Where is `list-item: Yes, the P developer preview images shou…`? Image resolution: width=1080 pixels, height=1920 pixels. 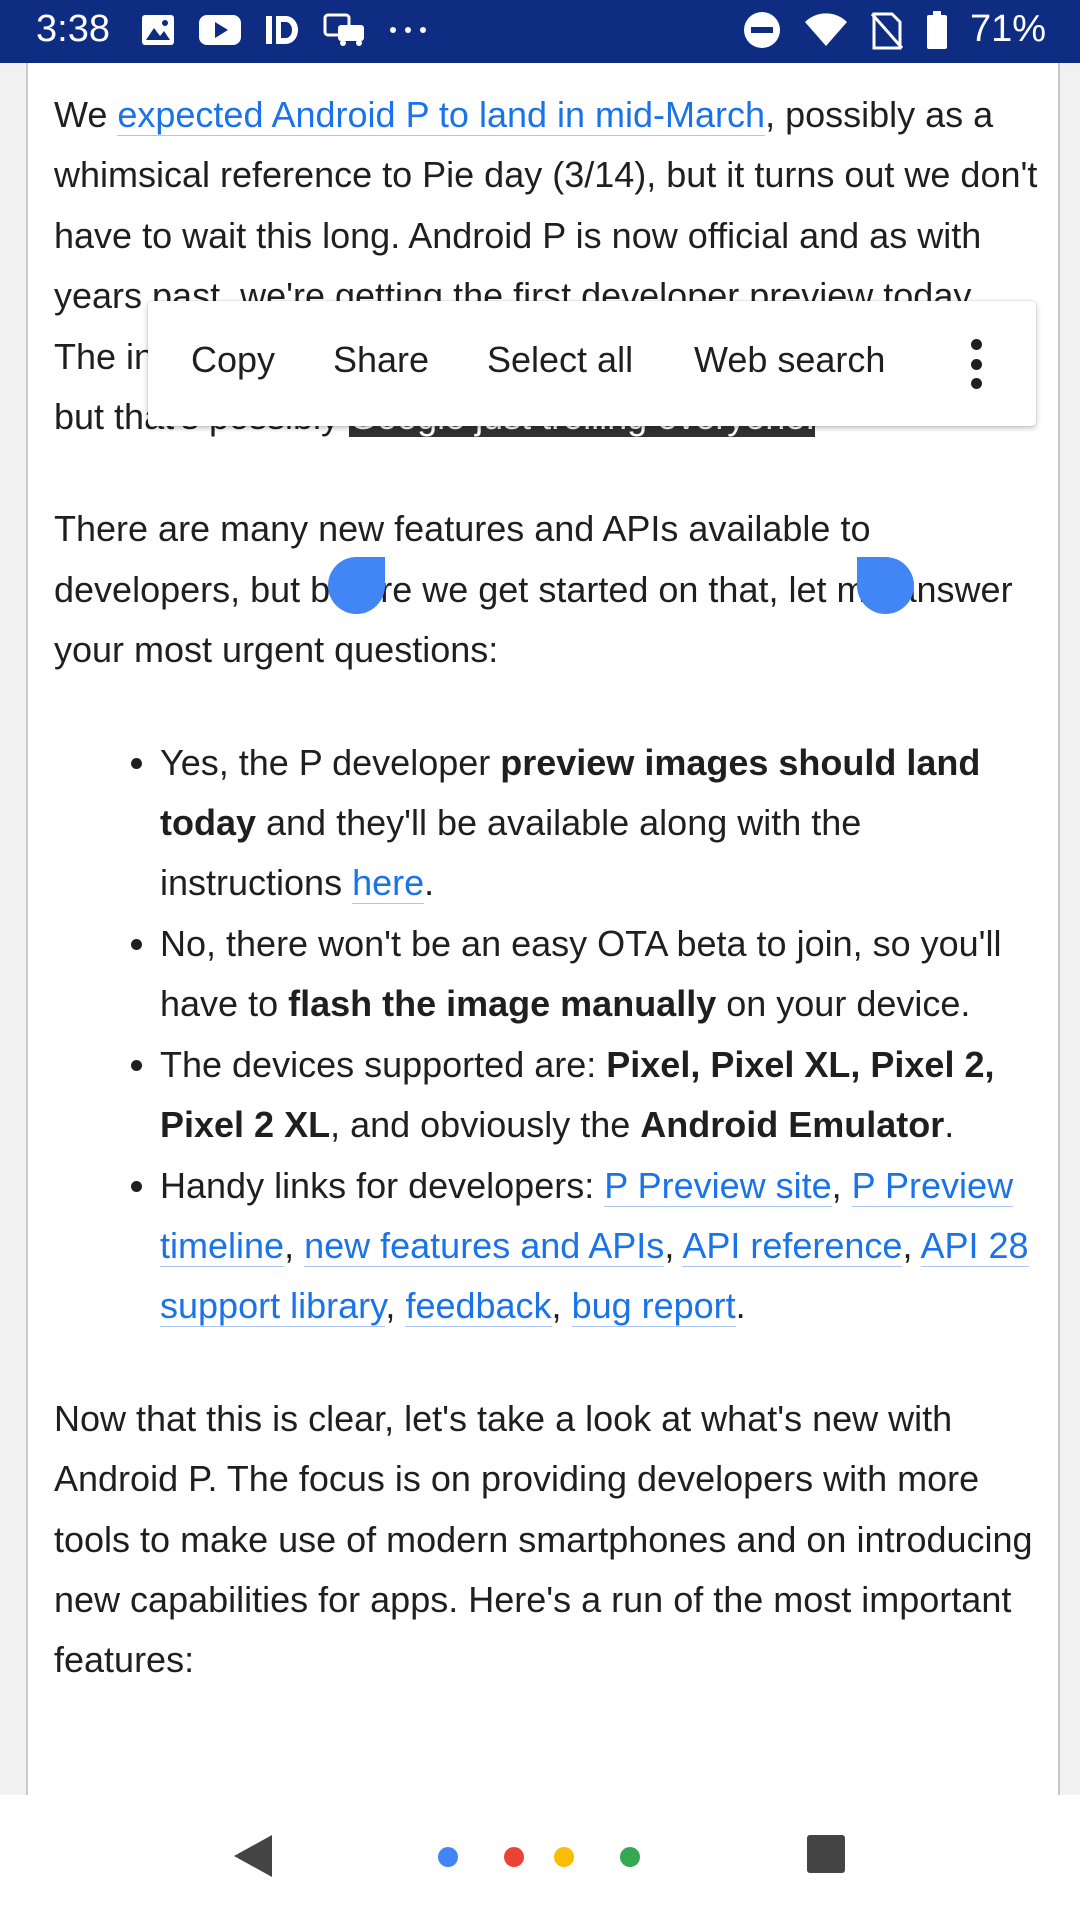 list-item: Yes, the P developer preview images shou… is located at coordinates (602, 823).